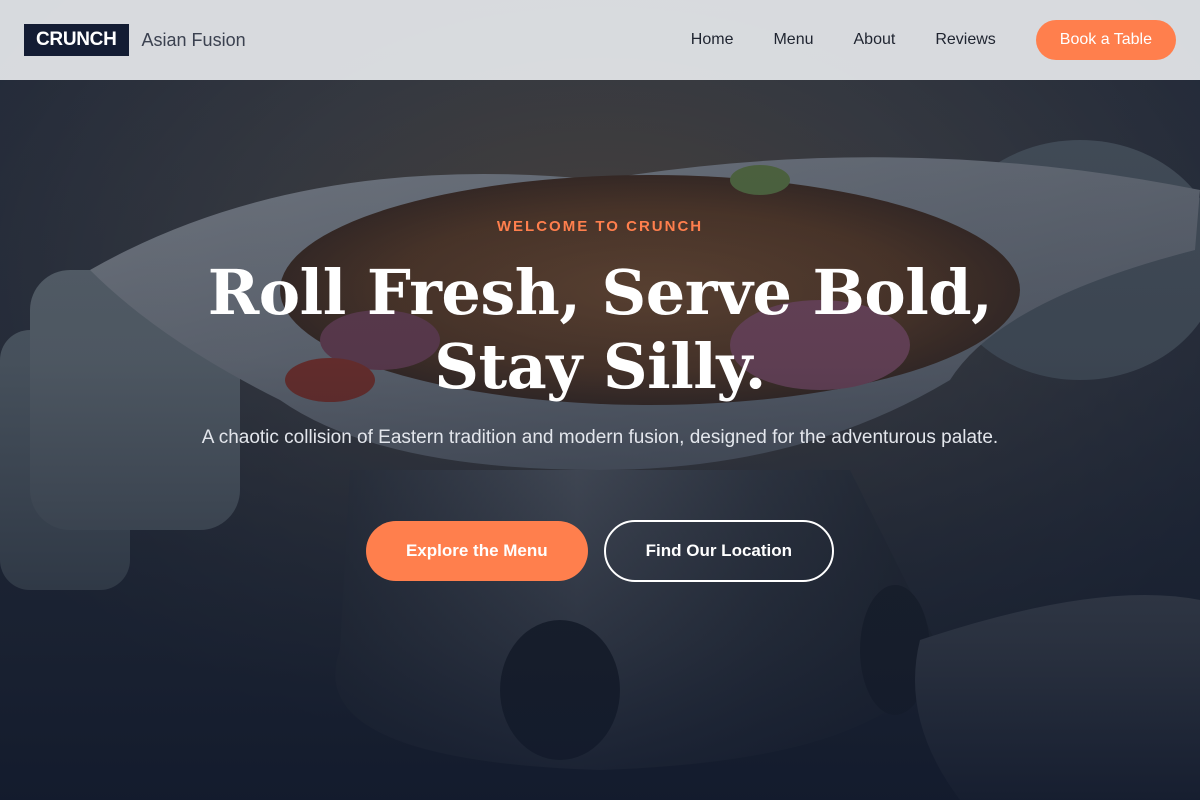 The image size is (1200, 800). What do you see at coordinates (600, 226) in the screenshot?
I see `hero-eyebrow: WELCOME TO CRUNCH` at bounding box center [600, 226].